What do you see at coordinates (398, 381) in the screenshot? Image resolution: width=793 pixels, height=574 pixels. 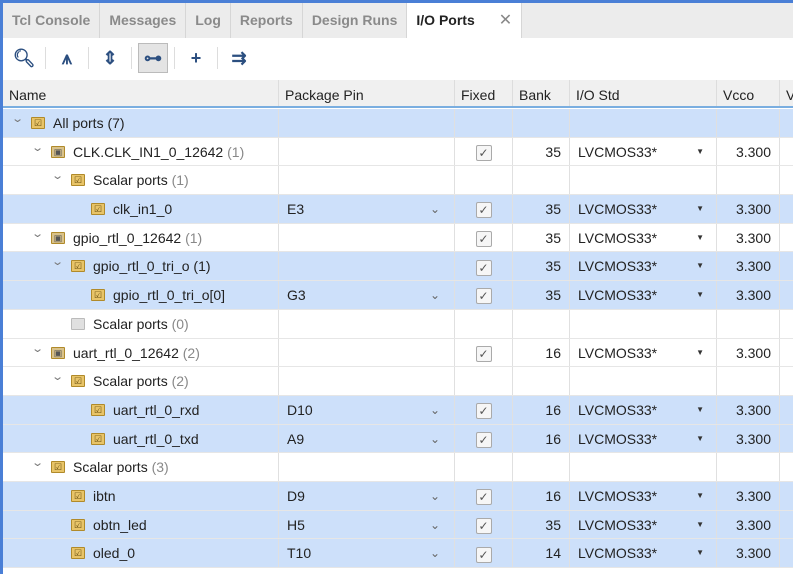 I see `table-row: ⌄ ☑ Scalar ports (2)` at bounding box center [398, 381].